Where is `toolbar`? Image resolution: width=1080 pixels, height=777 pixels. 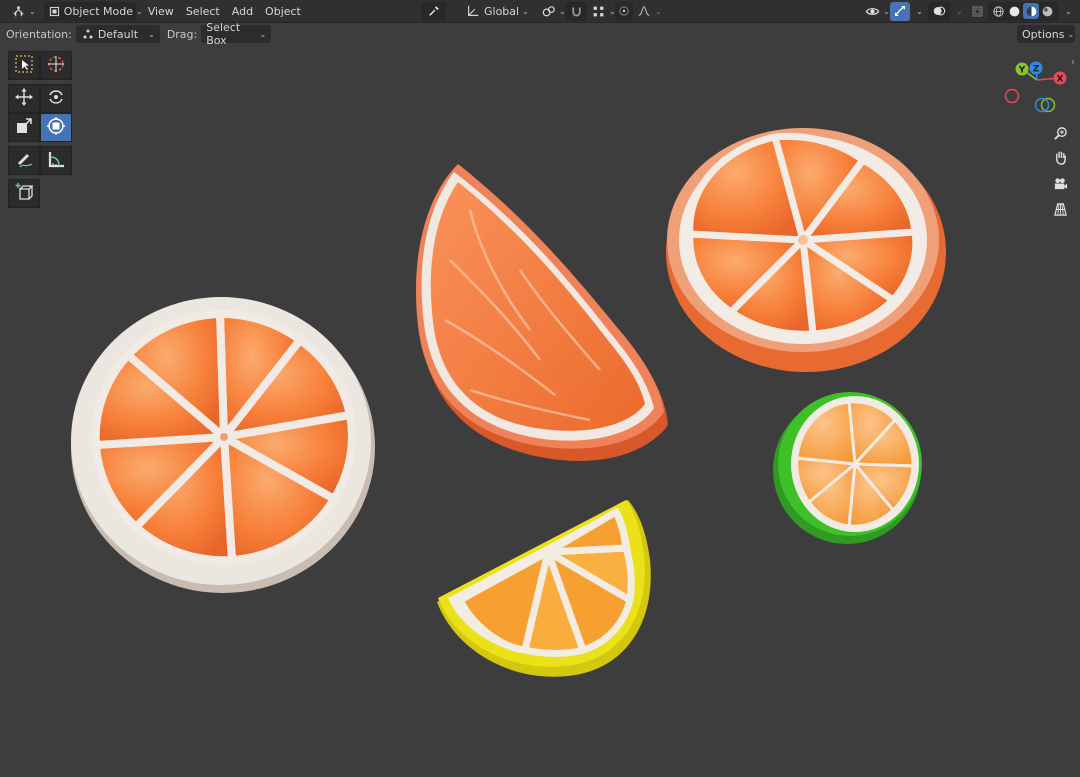
toolbar is located at coordinates (42, 131).